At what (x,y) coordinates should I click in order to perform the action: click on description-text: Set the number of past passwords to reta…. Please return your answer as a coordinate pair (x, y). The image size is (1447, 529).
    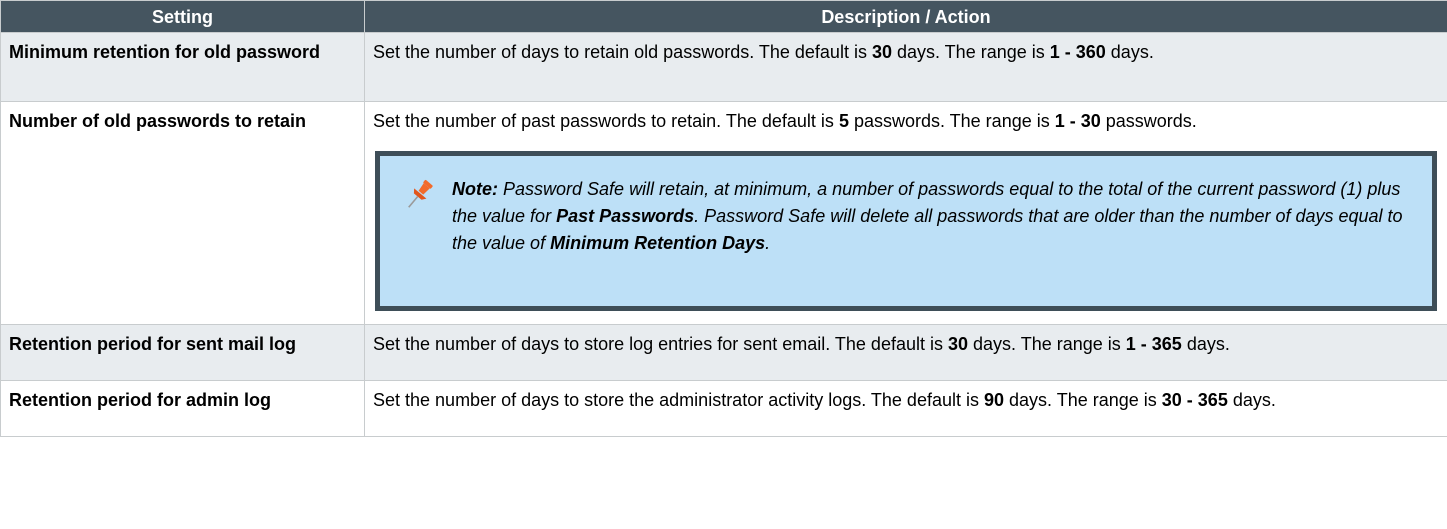
    Looking at the image, I should click on (606, 121).